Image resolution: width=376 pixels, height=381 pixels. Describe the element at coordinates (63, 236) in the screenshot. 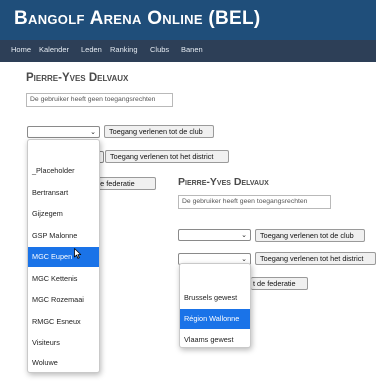

I see `club-option: GSP Malonne` at that location.